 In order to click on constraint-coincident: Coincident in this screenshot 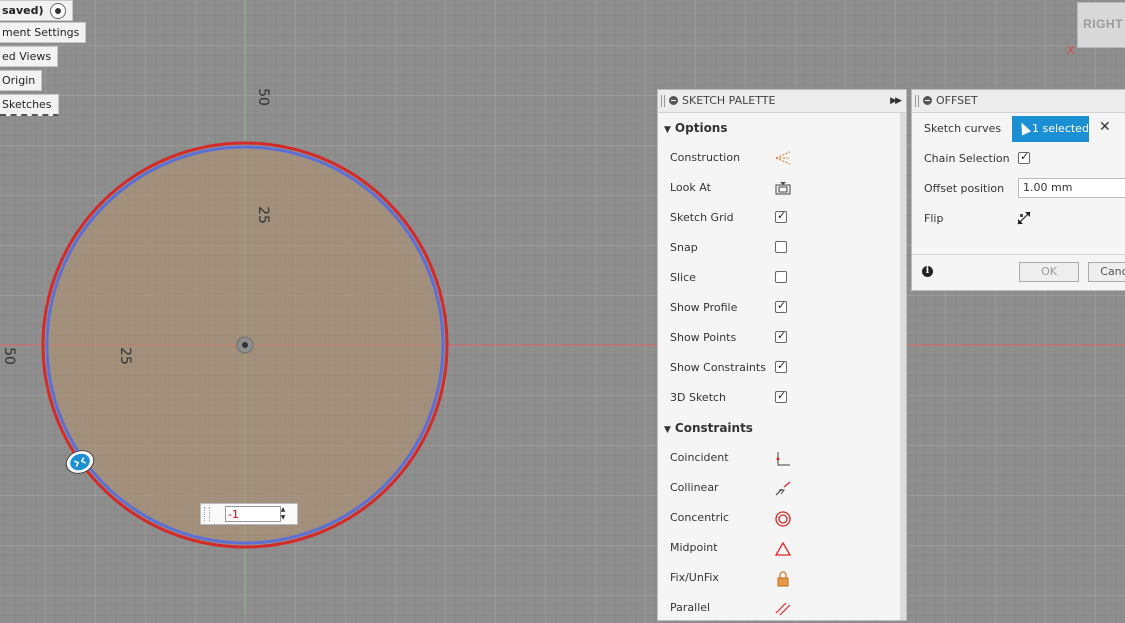, I will do `click(782, 458)`.